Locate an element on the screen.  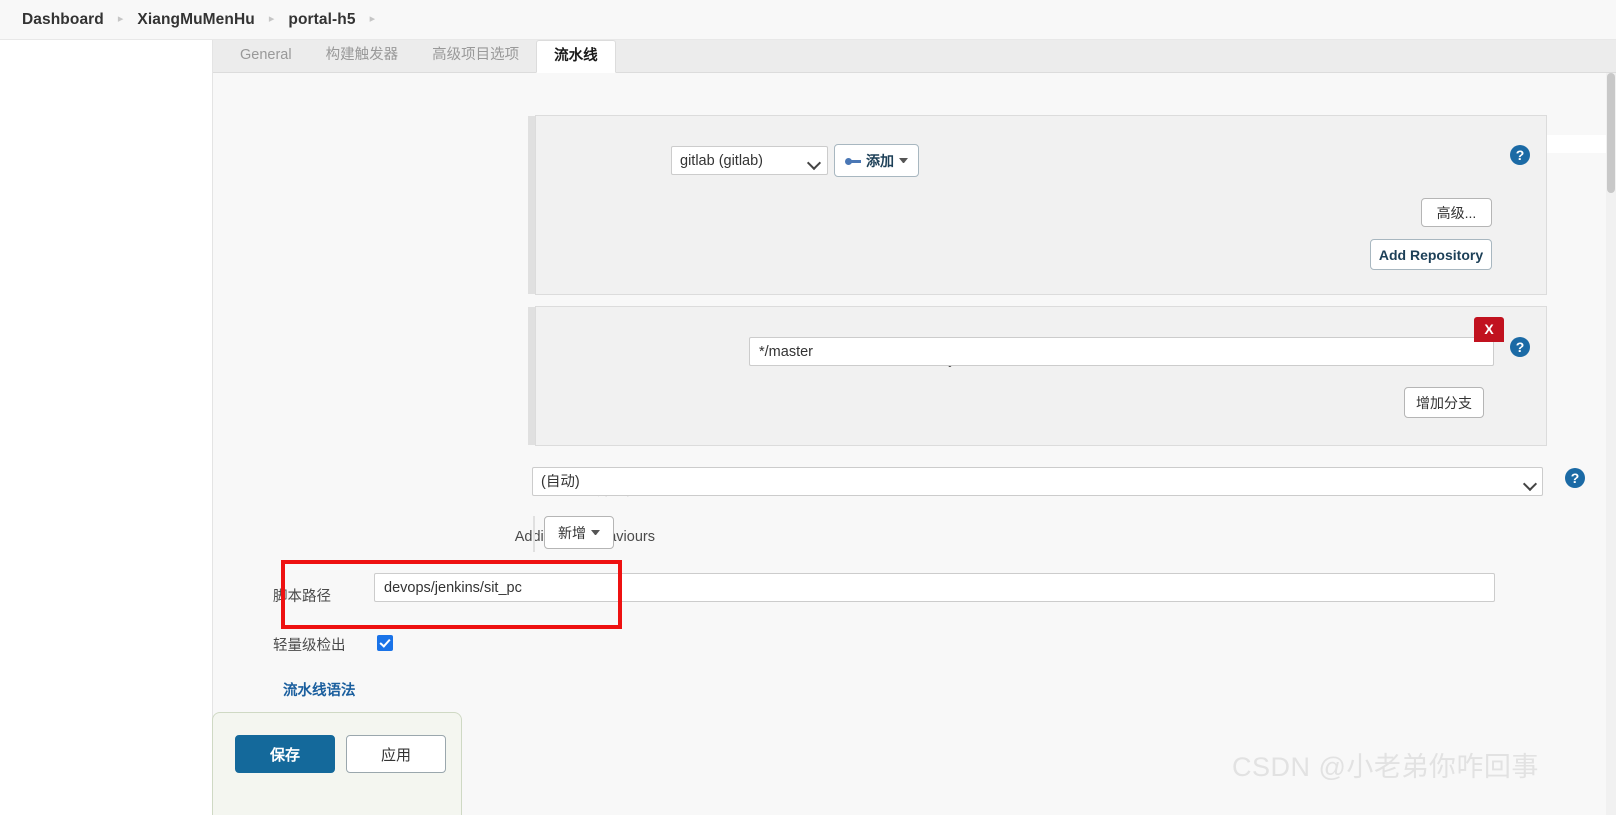
add-behaviour-label: 新增 is located at coordinates (572, 532).